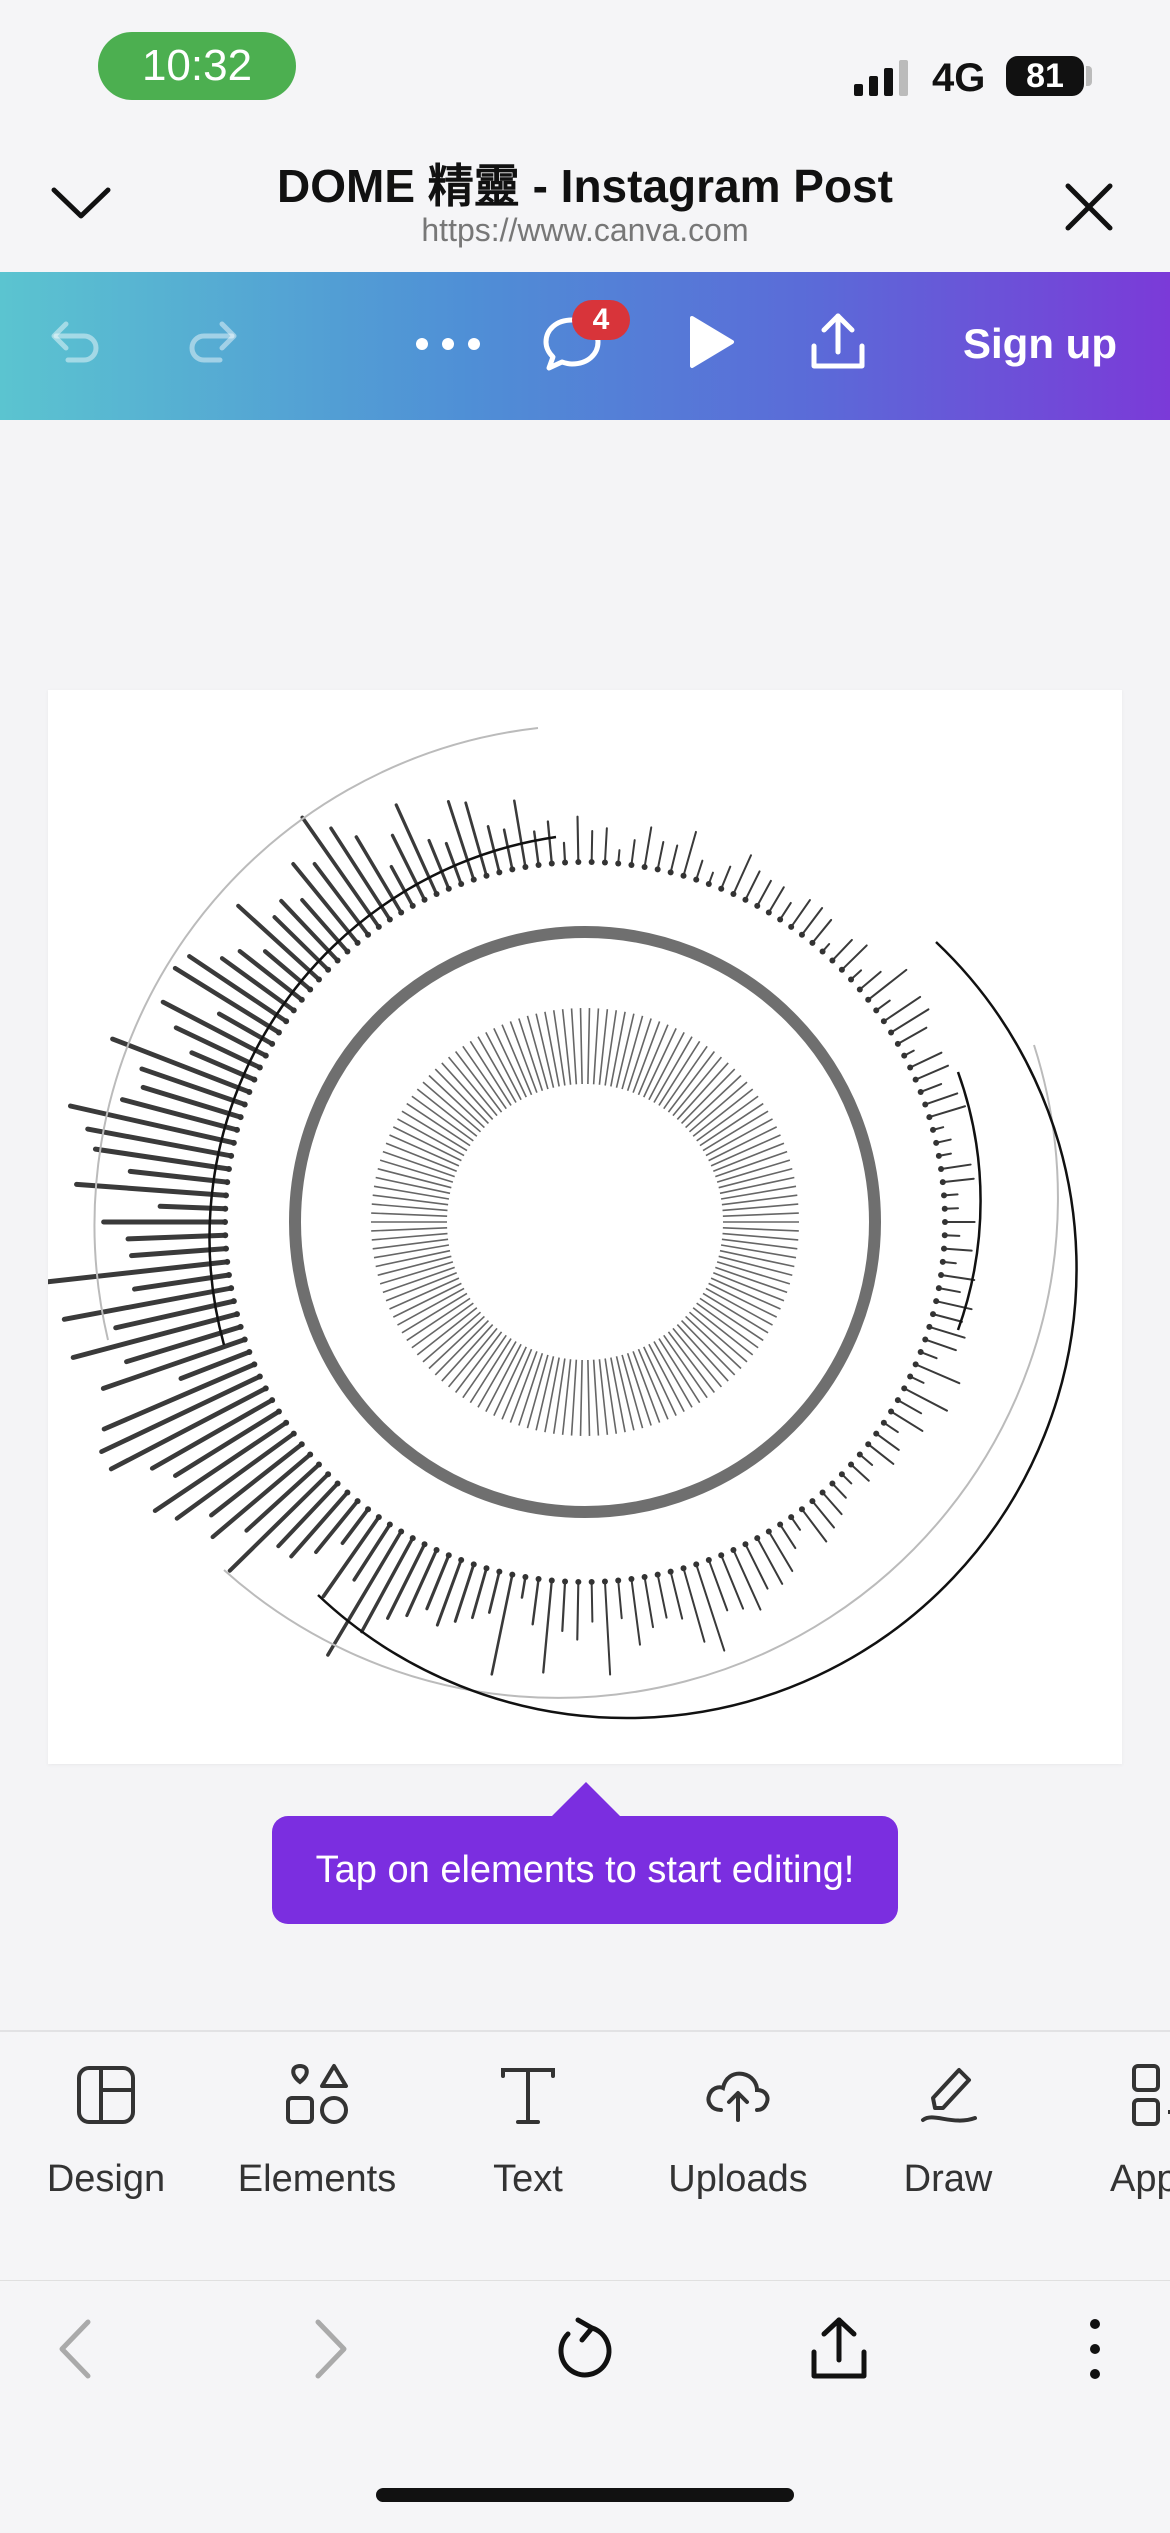 Image resolution: width=1170 pixels, height=2533 pixels. What do you see at coordinates (329, 2349) in the screenshot?
I see `forward-icon` at bounding box center [329, 2349].